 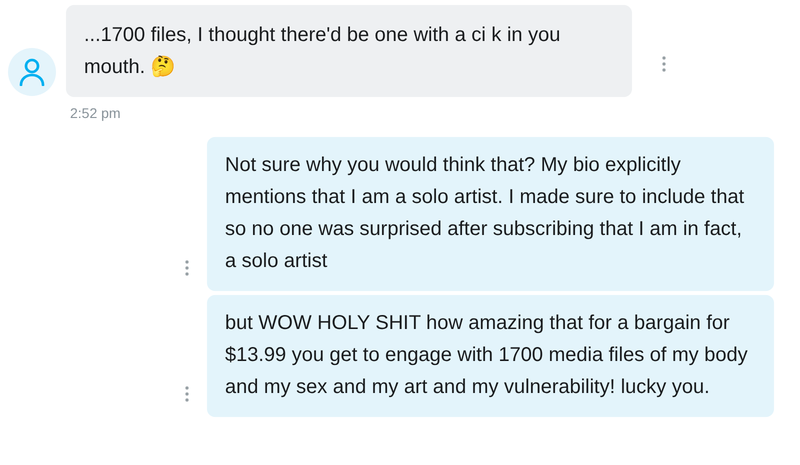 I want to click on message-time: 2:52 pm, so click(x=96, y=113).